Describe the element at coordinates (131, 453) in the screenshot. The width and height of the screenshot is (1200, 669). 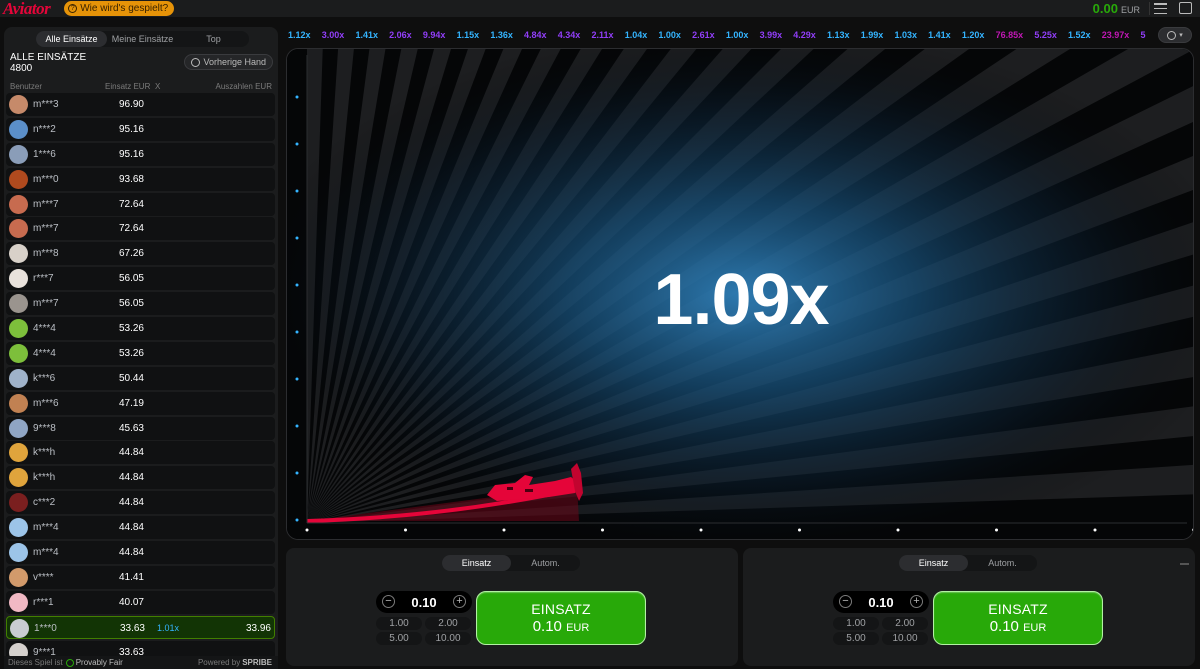
I see `bet-amount: 44.84` at that location.